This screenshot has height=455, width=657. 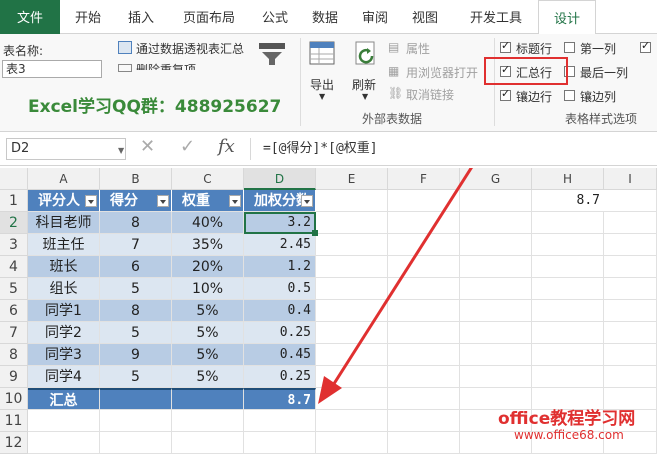 I want to click on tab-data: 数据, so click(x=325, y=17).